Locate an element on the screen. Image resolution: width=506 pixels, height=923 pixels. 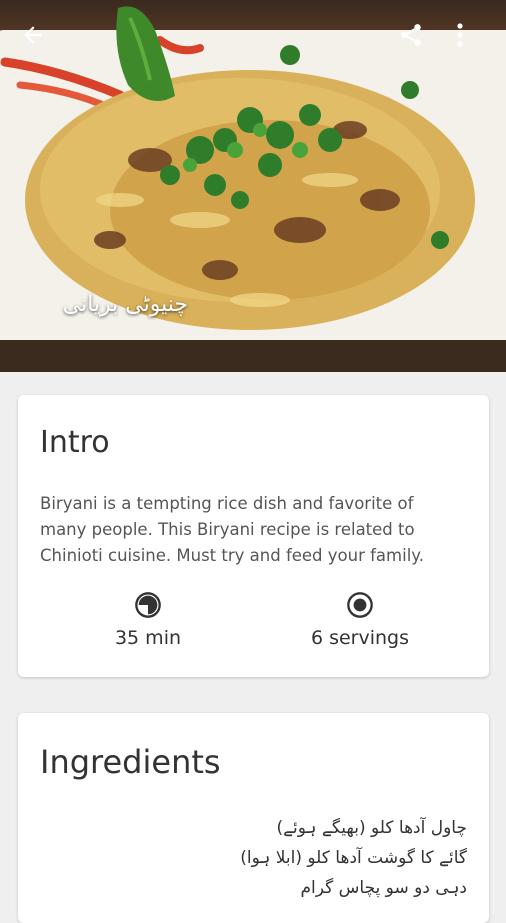
servings-icon is located at coordinates (360, 605).